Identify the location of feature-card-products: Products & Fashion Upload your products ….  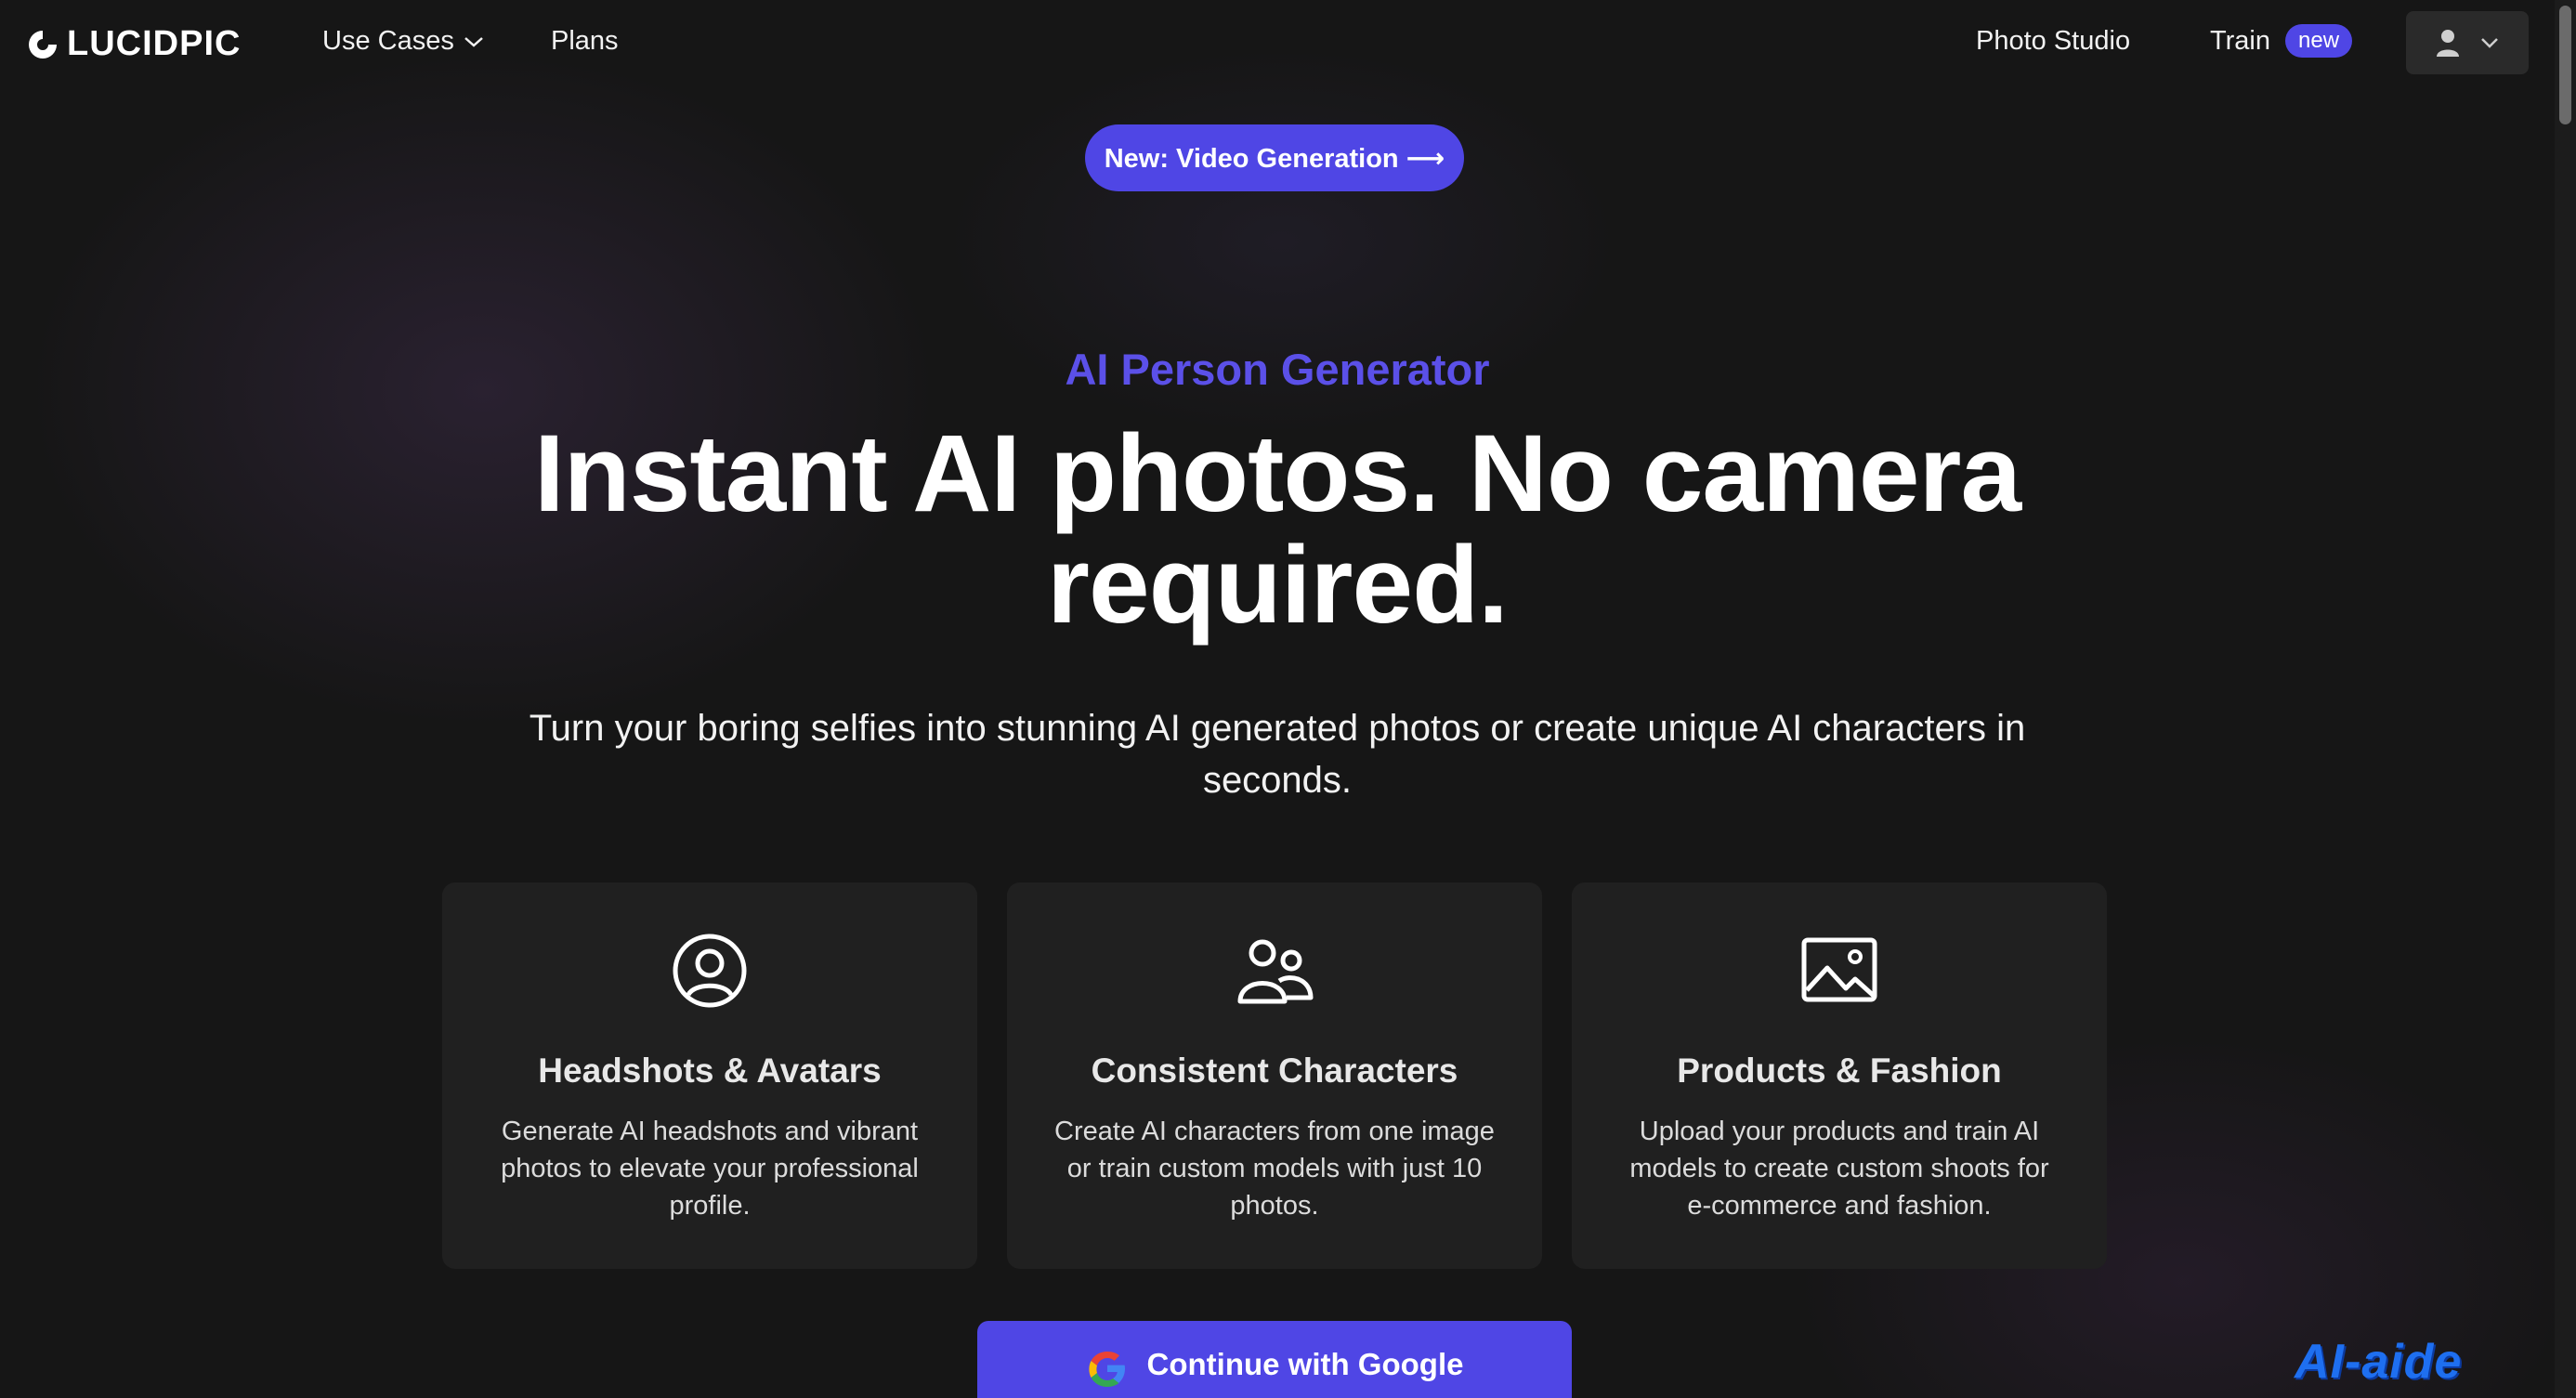
(1839, 1075).